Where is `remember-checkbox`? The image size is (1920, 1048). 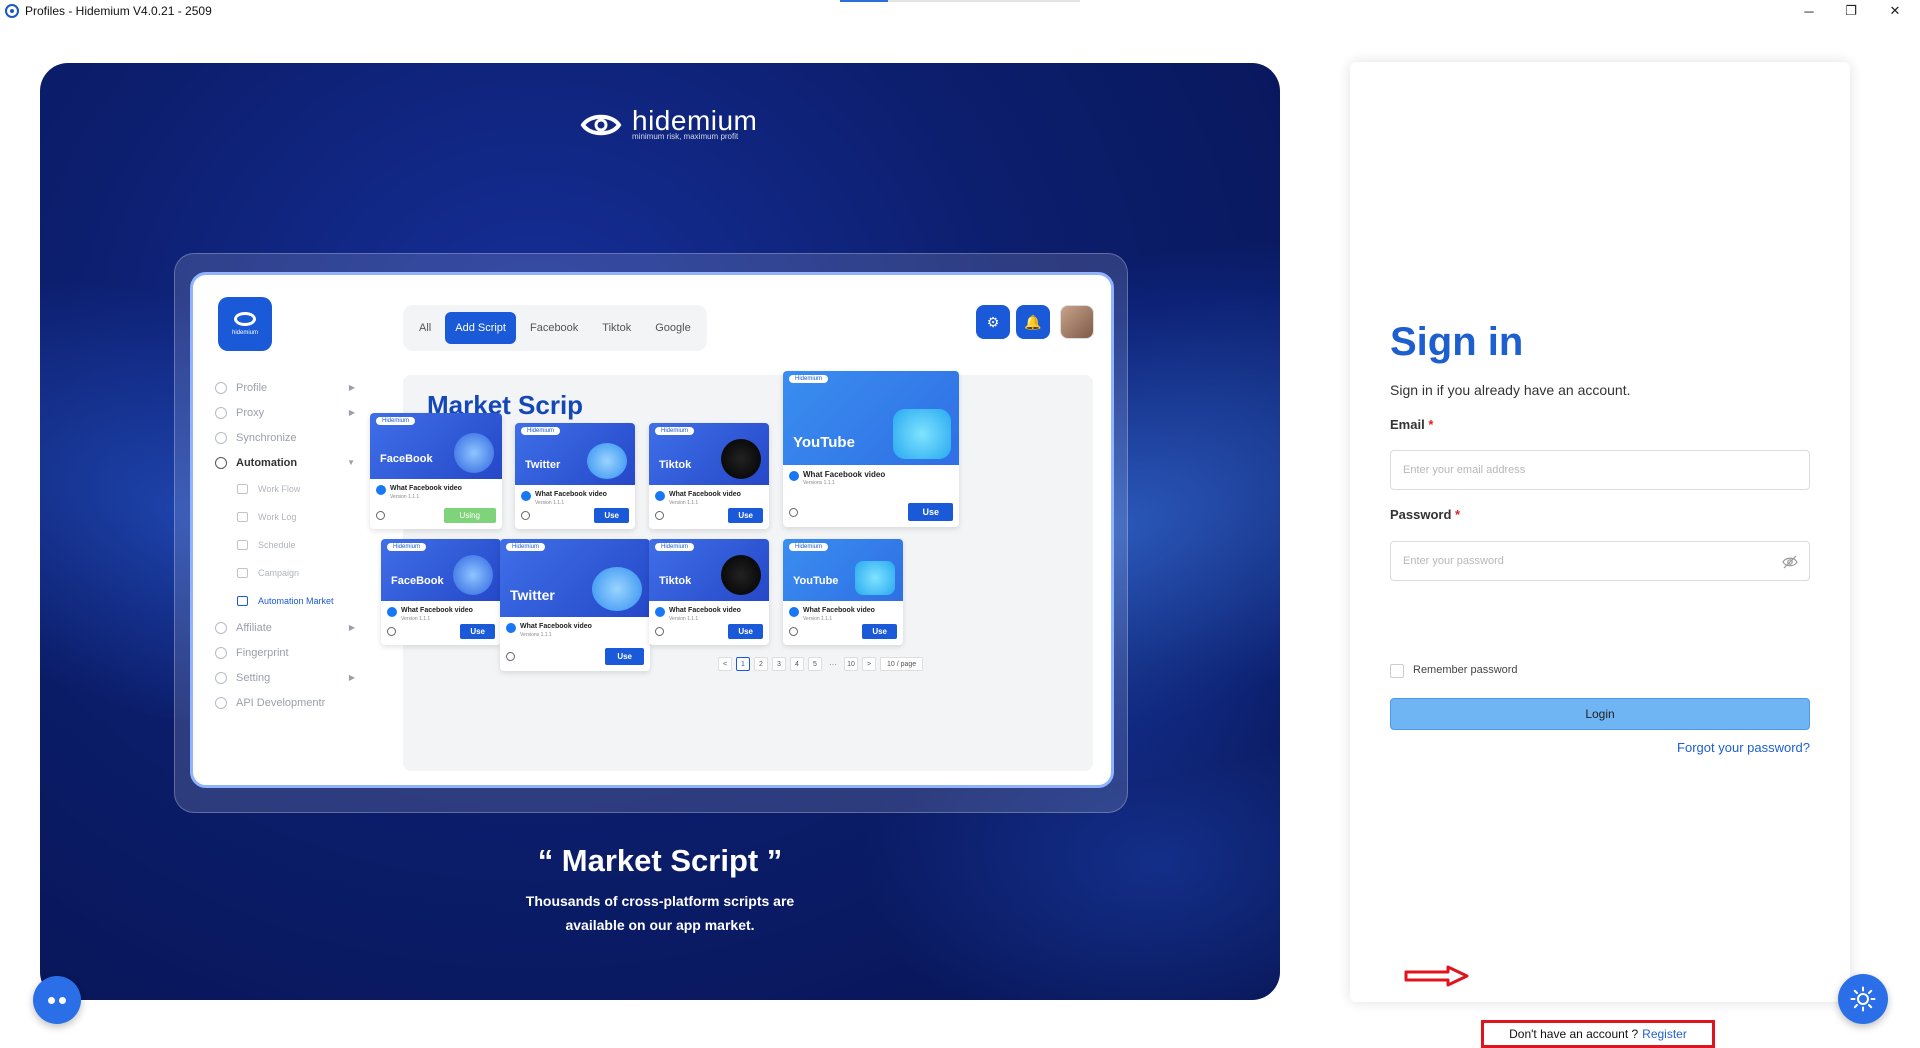 remember-checkbox is located at coordinates (1397, 671).